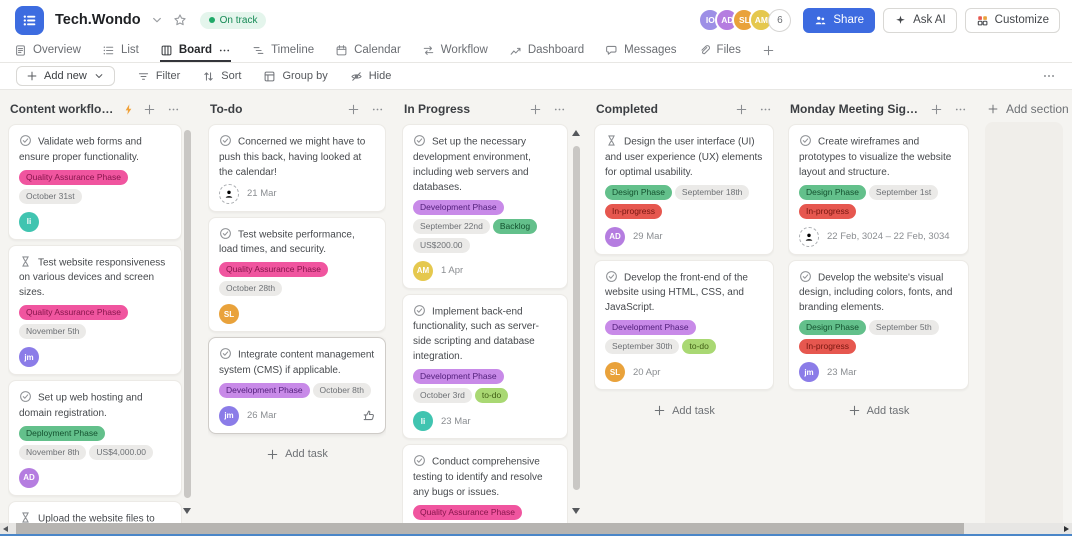 Image resolution: width=1072 pixels, height=536 pixels. I want to click on tab-dashboard: Dashboard, so click(546, 51).